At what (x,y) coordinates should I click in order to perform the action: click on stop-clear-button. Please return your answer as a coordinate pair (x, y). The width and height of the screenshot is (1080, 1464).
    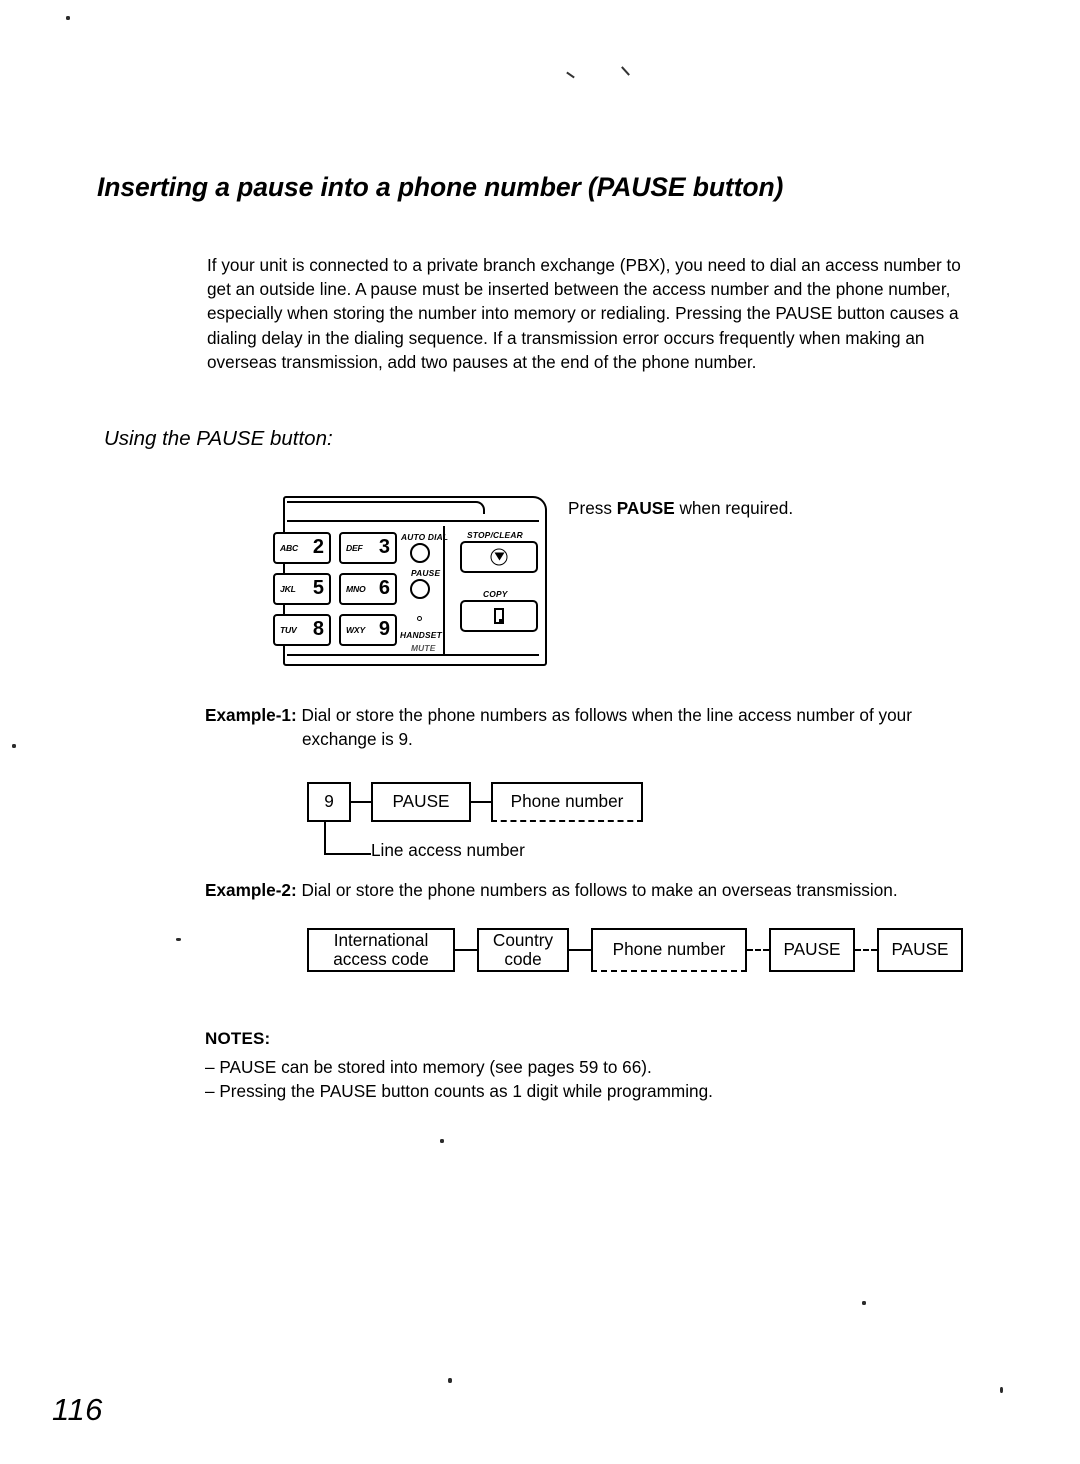
    Looking at the image, I should click on (499, 557).